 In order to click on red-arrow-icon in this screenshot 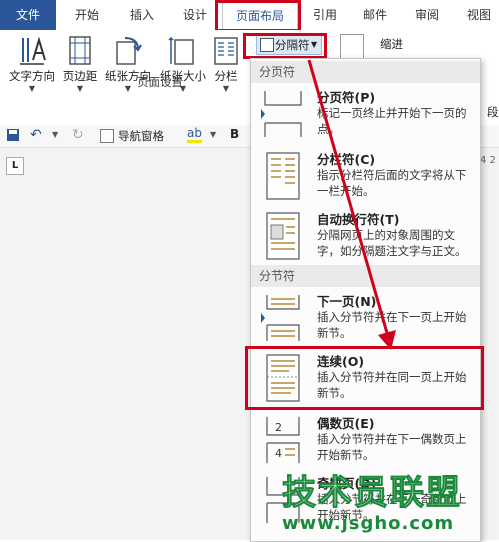, I will do `click(351, 204)`.